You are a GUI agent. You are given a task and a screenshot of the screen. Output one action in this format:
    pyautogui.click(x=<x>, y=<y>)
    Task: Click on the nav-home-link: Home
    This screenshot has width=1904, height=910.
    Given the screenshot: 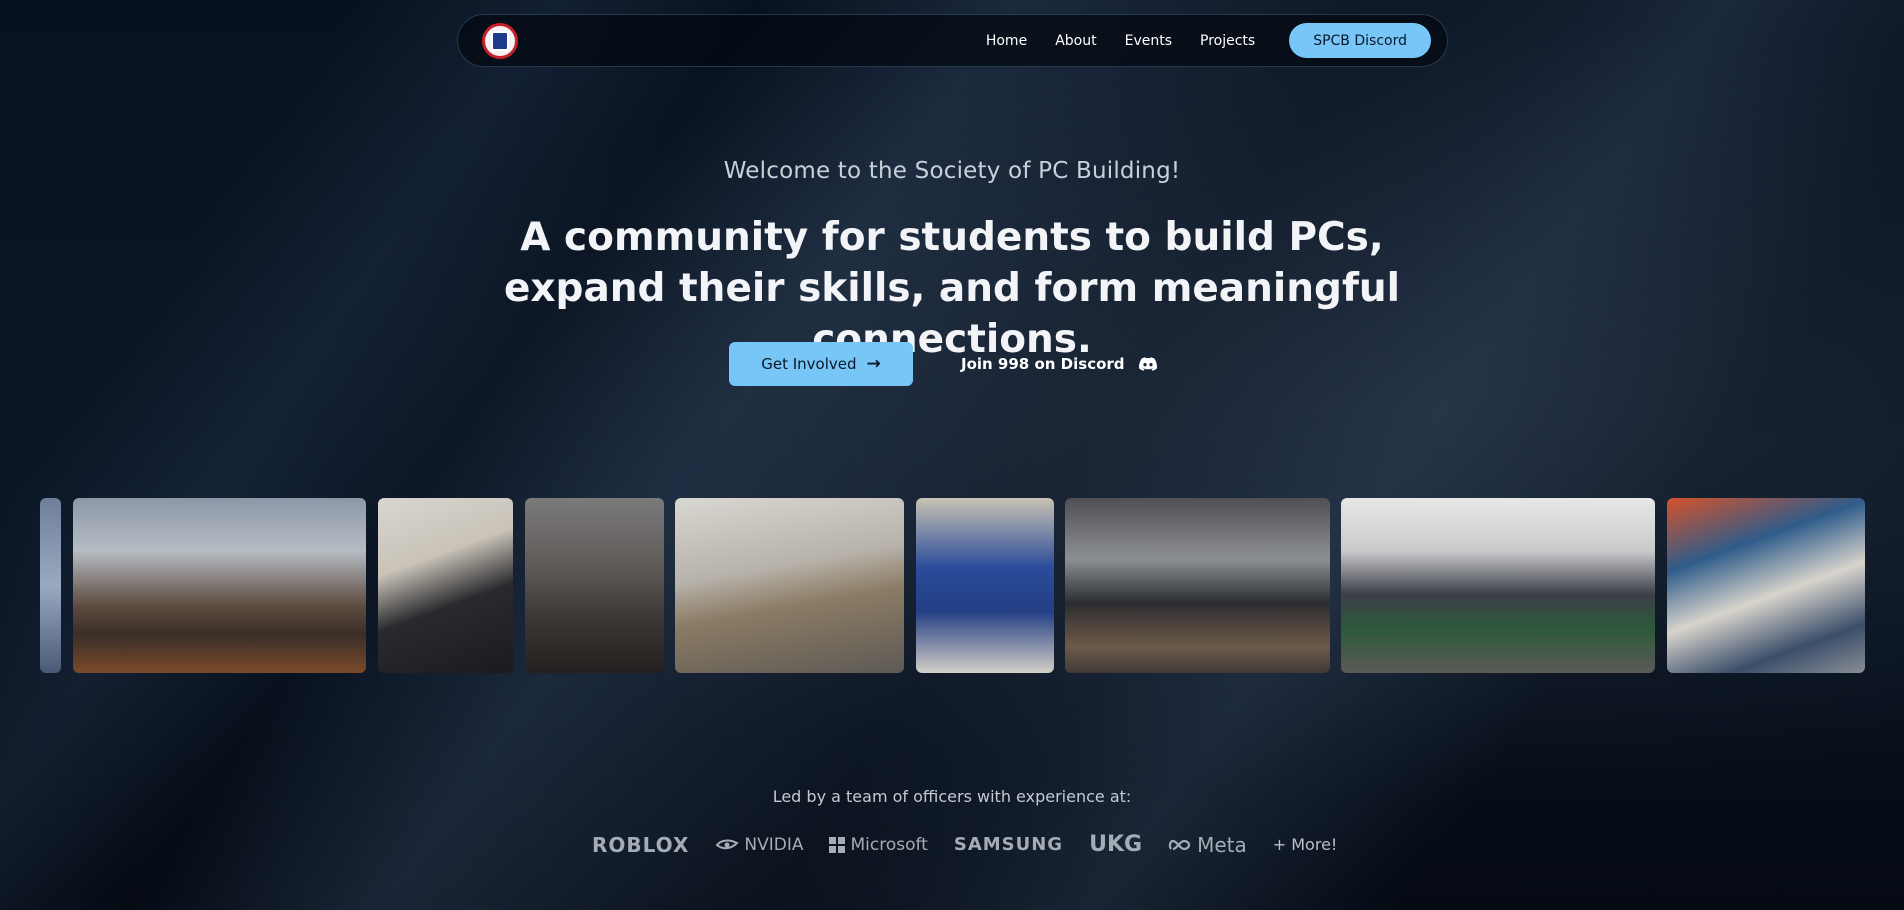 What is the action you would take?
    pyautogui.click(x=1006, y=41)
    